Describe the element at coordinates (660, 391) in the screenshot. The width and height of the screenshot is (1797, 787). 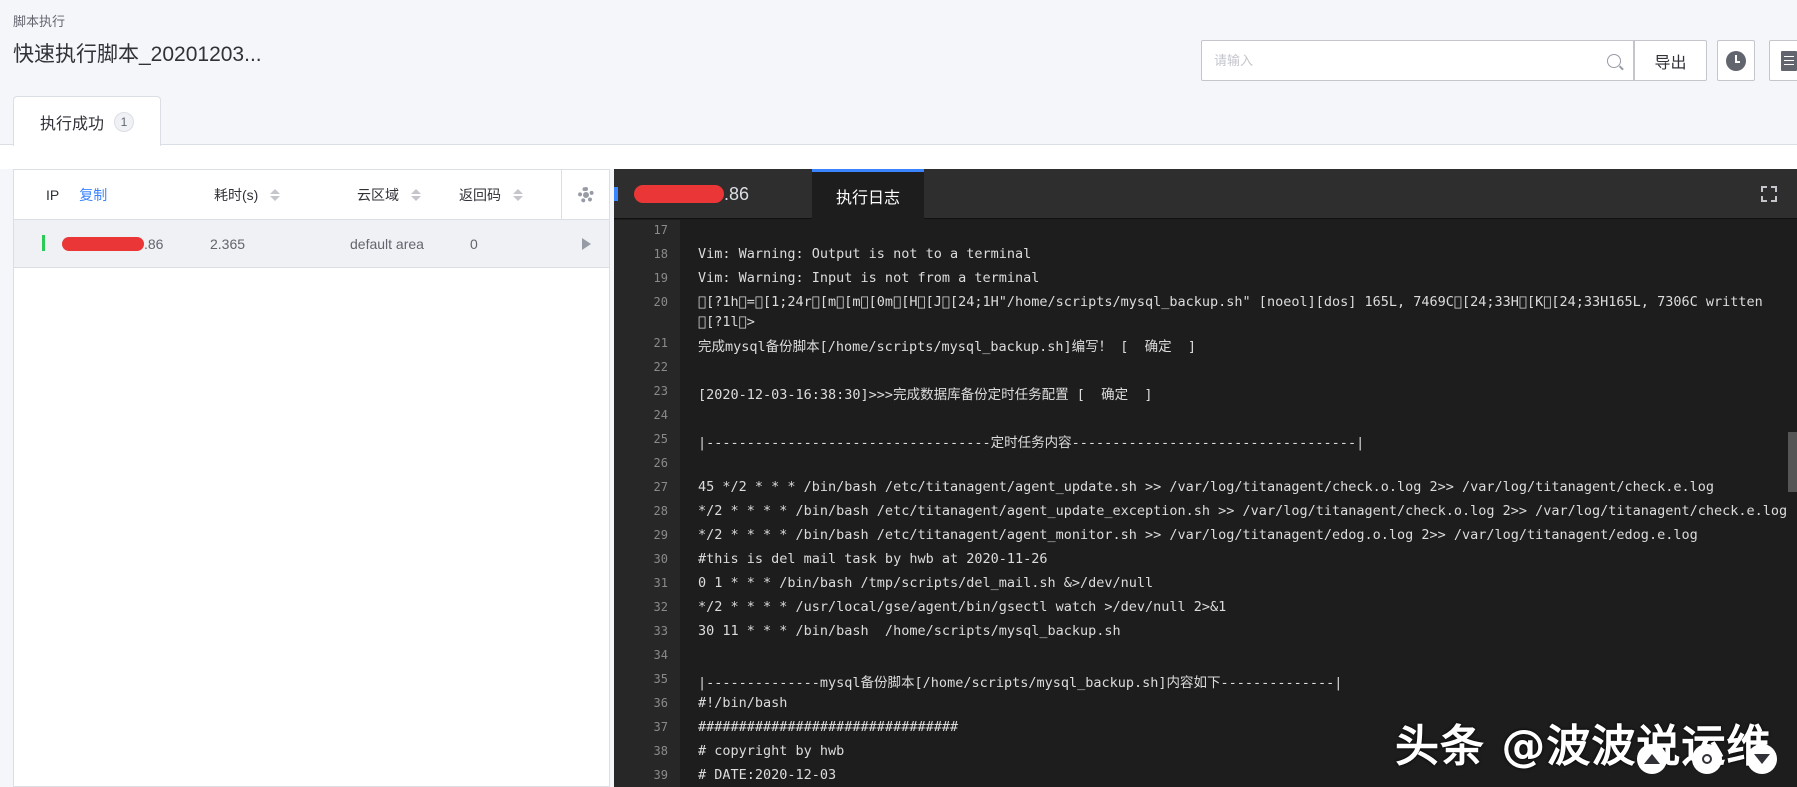
I see `line-number: 23` at that location.